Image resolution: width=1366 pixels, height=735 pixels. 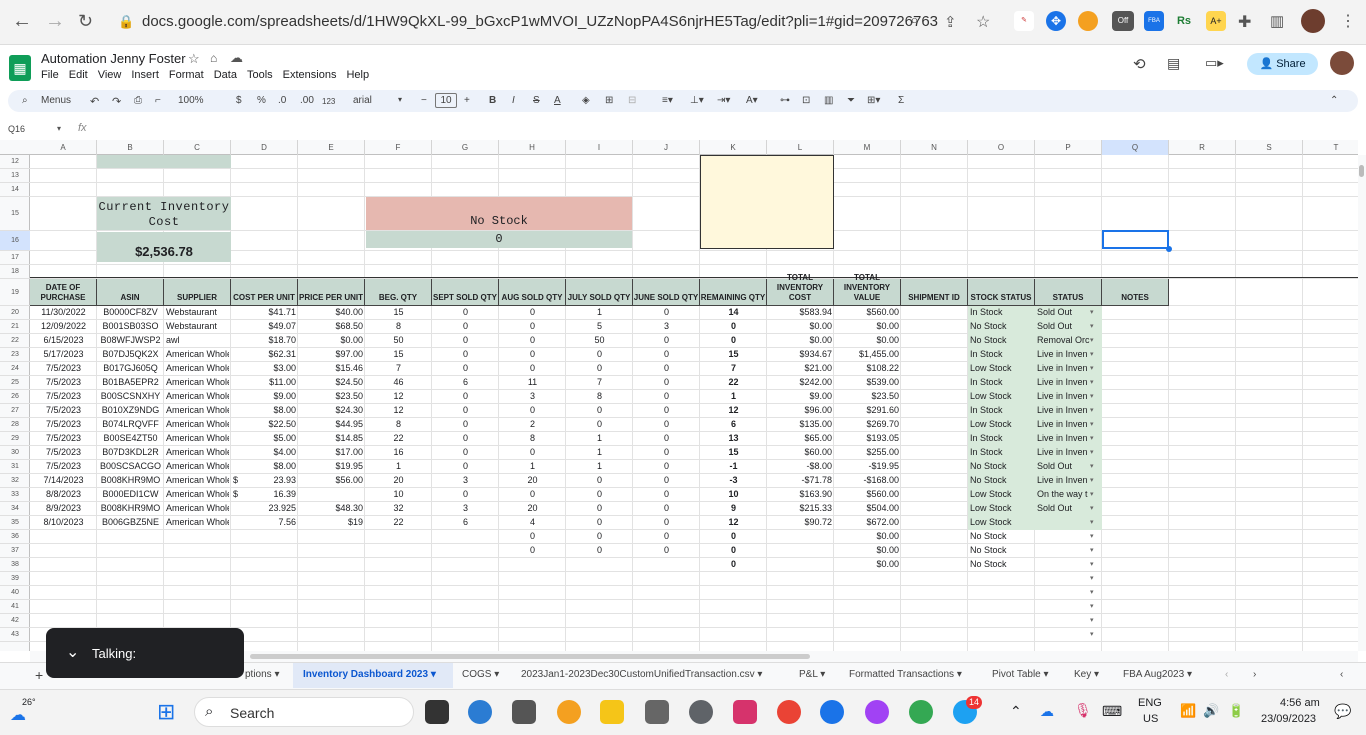 What do you see at coordinates (532, 523) in the screenshot?
I see `table-cell: 4` at bounding box center [532, 523].